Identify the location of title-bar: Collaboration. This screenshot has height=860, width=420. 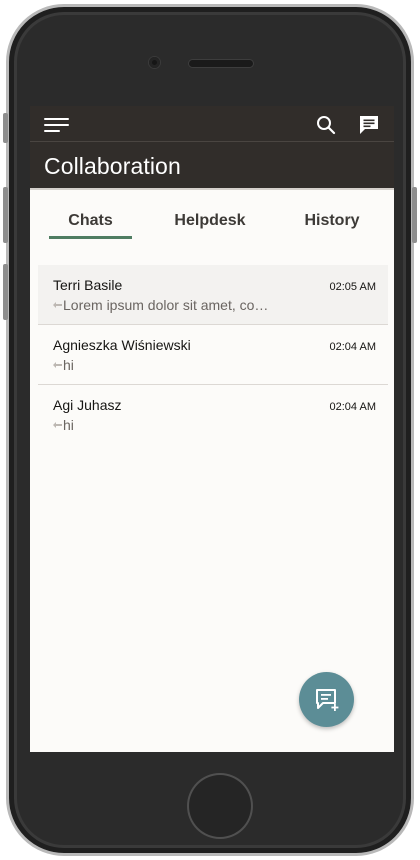
(212, 166).